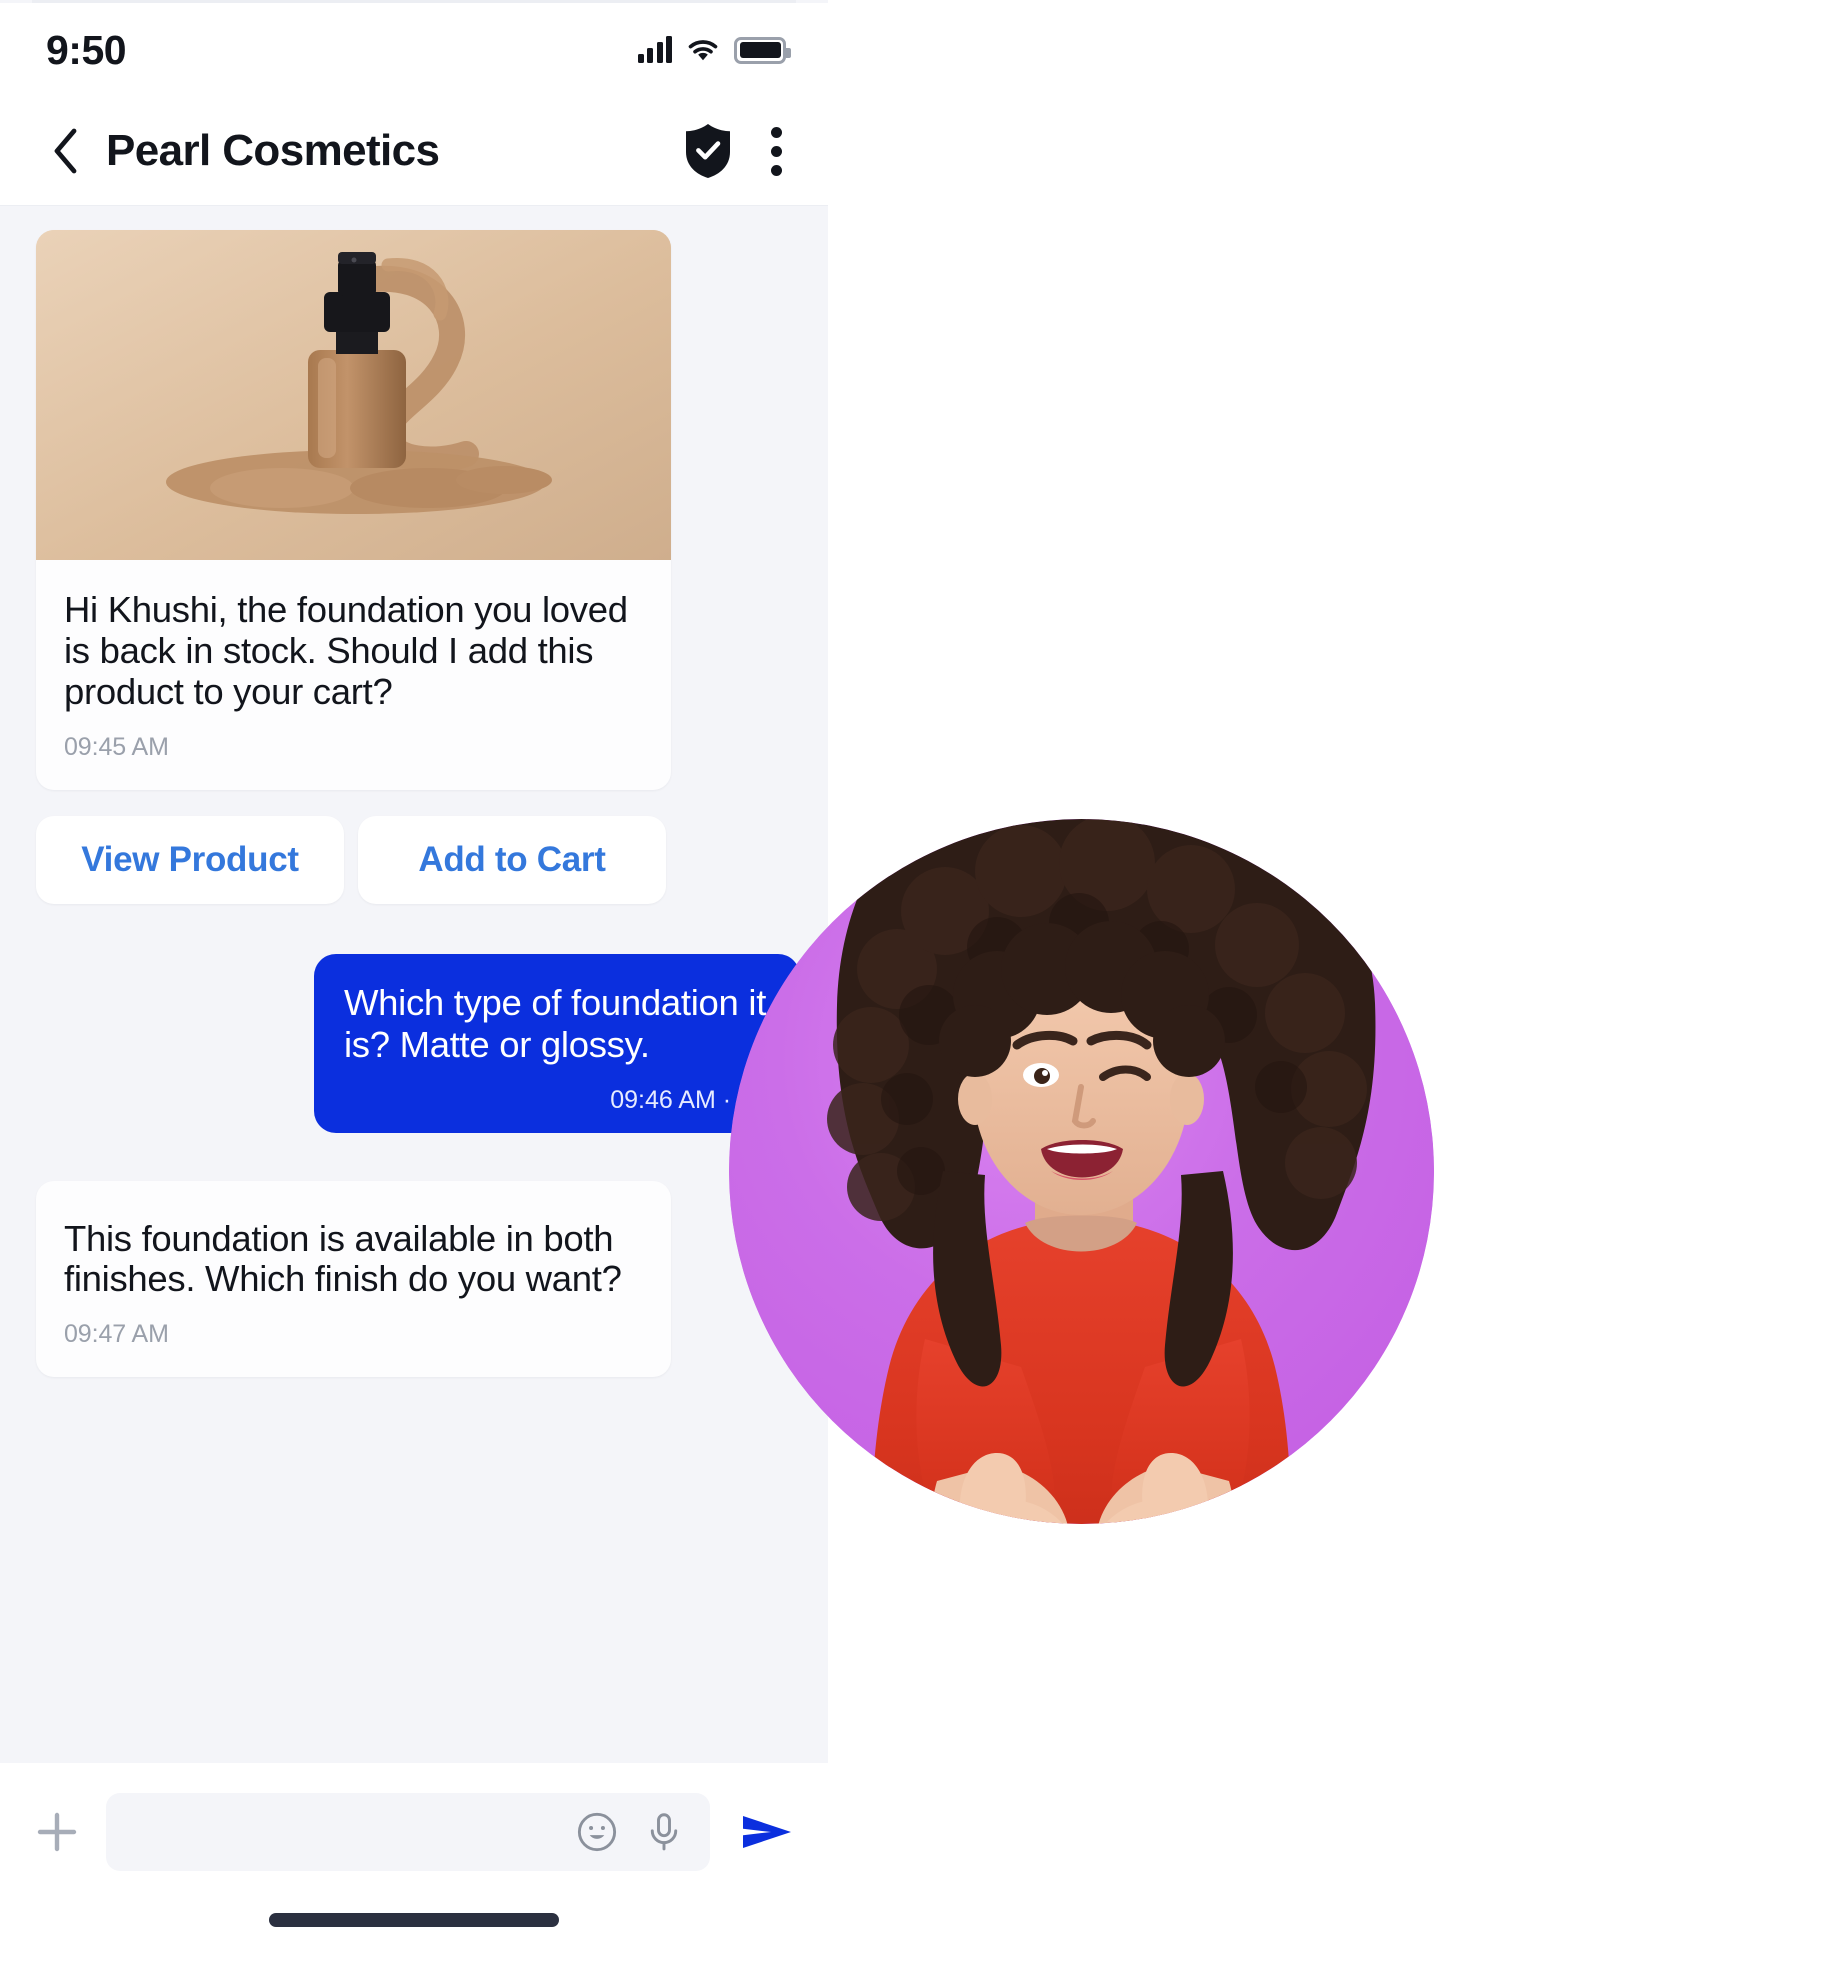 The width and height of the screenshot is (1838, 1963). I want to click on microphone-icon, so click(664, 1832).